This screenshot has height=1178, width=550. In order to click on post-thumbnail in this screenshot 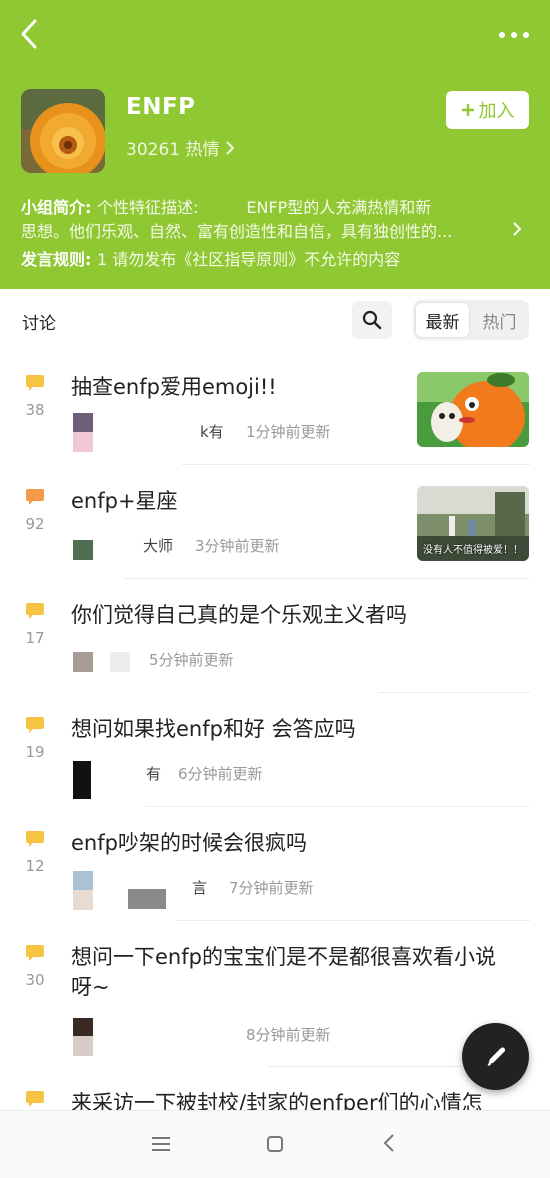, I will do `click(473, 409)`.